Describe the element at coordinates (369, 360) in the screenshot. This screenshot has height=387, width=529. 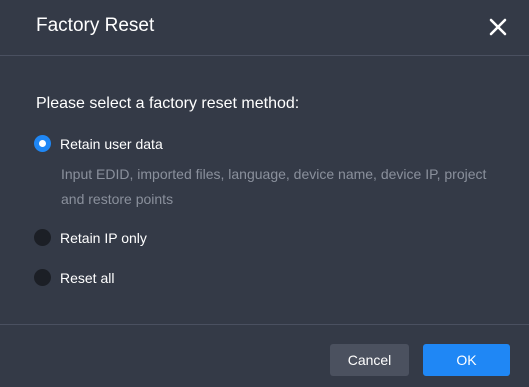
I see `cancel-button: Cancel` at that location.